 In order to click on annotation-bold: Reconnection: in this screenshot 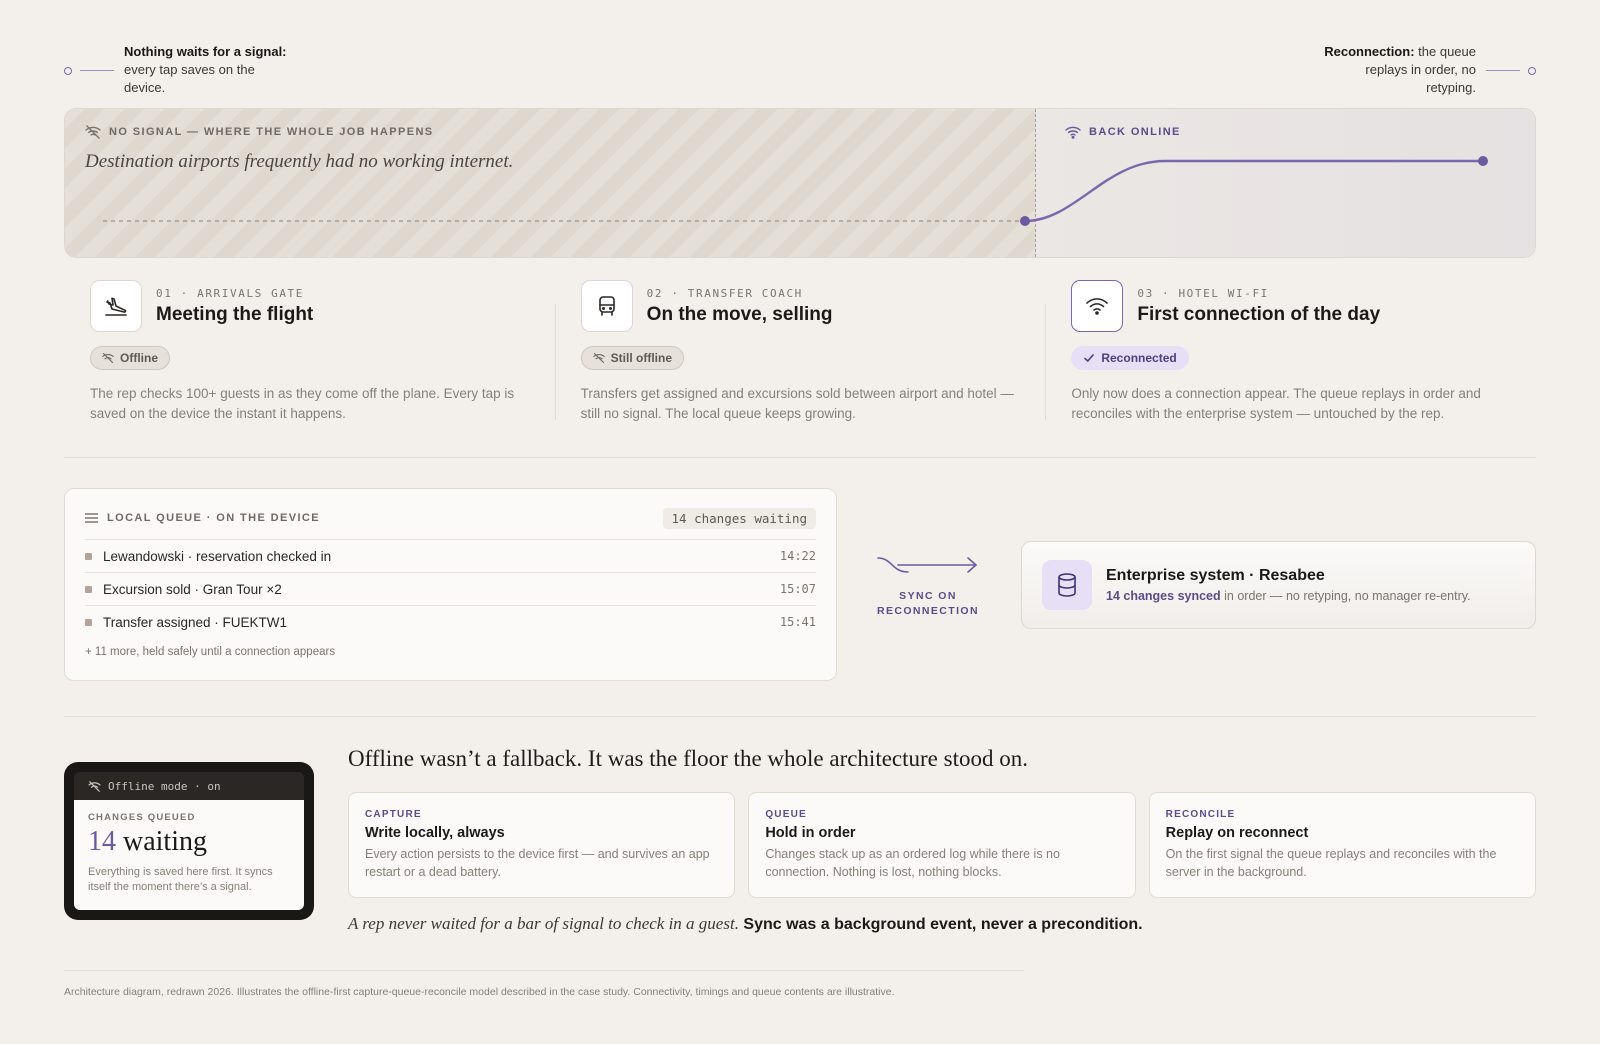, I will do `click(1369, 51)`.